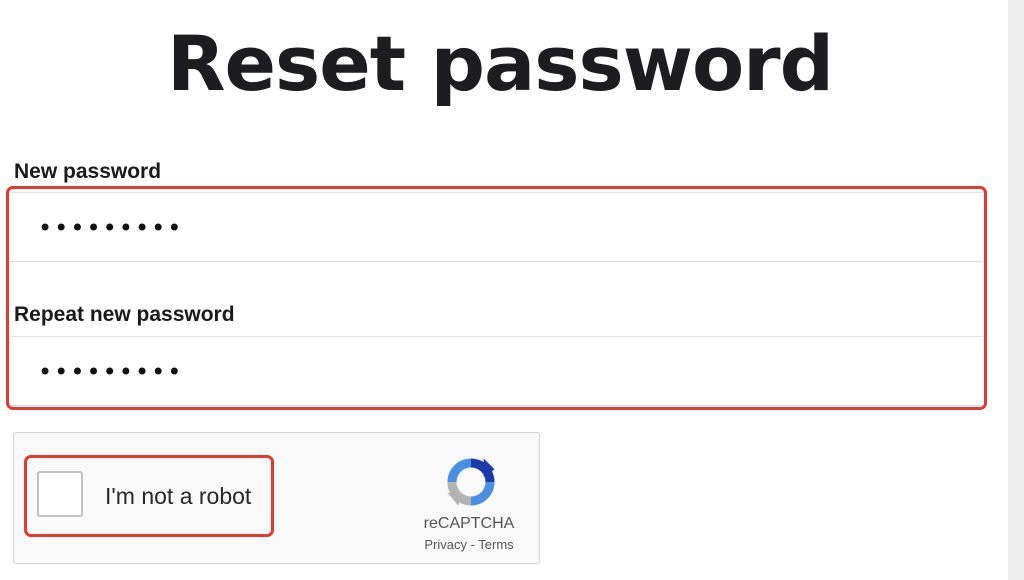  I want to click on recaptcha-logo-icon, so click(471, 482).